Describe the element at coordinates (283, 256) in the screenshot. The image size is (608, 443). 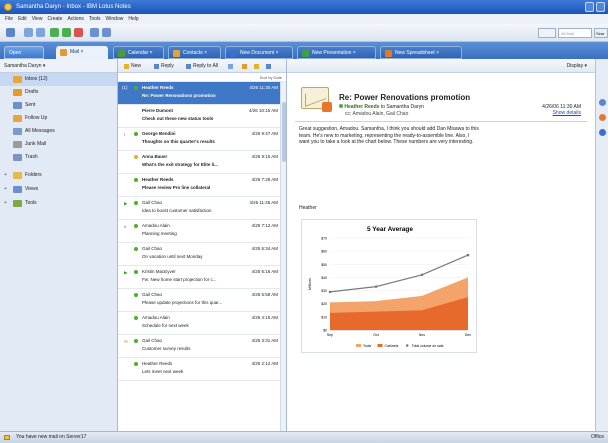
I see `list-scrollbar` at that location.